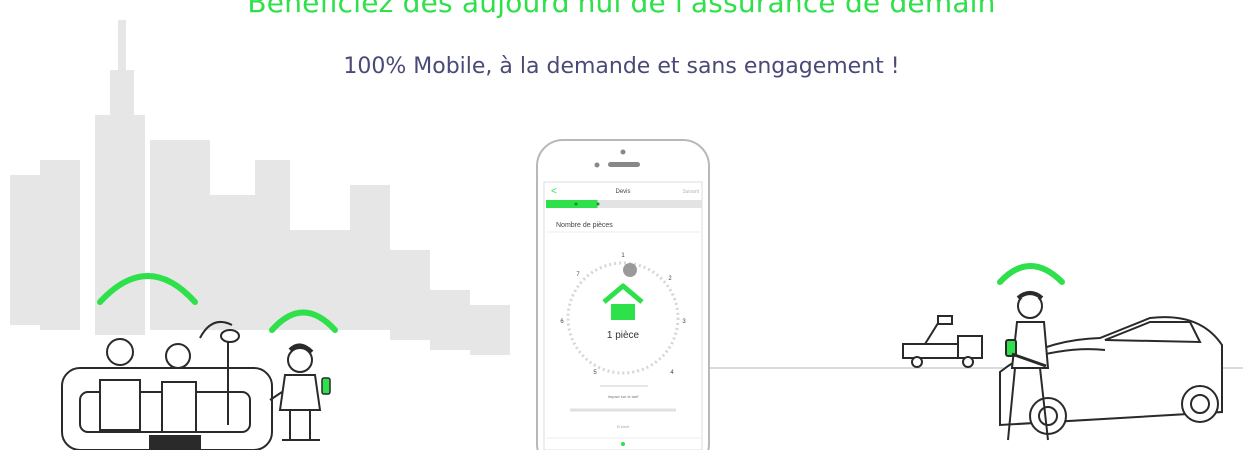 Image resolution: width=1243 pixels, height=450 pixels. What do you see at coordinates (630, 270) in the screenshot?
I see `dial-handle` at bounding box center [630, 270].